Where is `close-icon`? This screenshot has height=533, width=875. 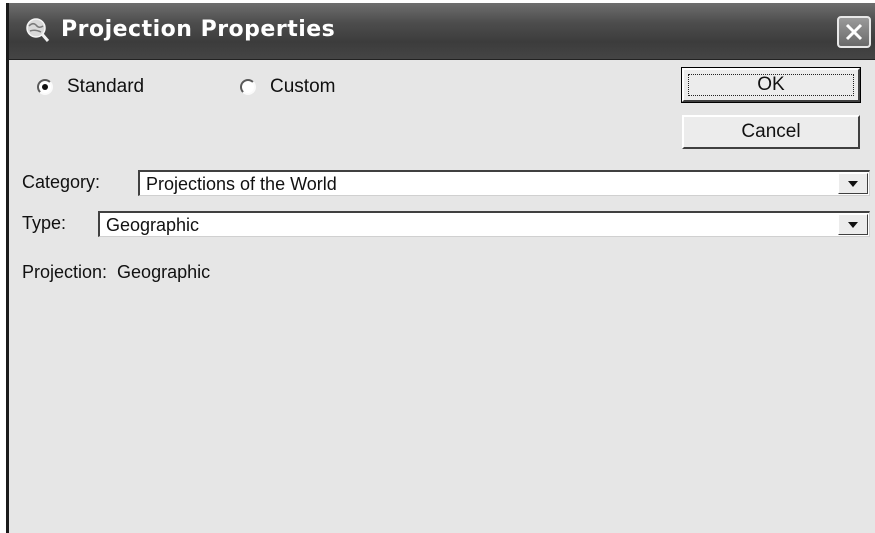 close-icon is located at coordinates (854, 32).